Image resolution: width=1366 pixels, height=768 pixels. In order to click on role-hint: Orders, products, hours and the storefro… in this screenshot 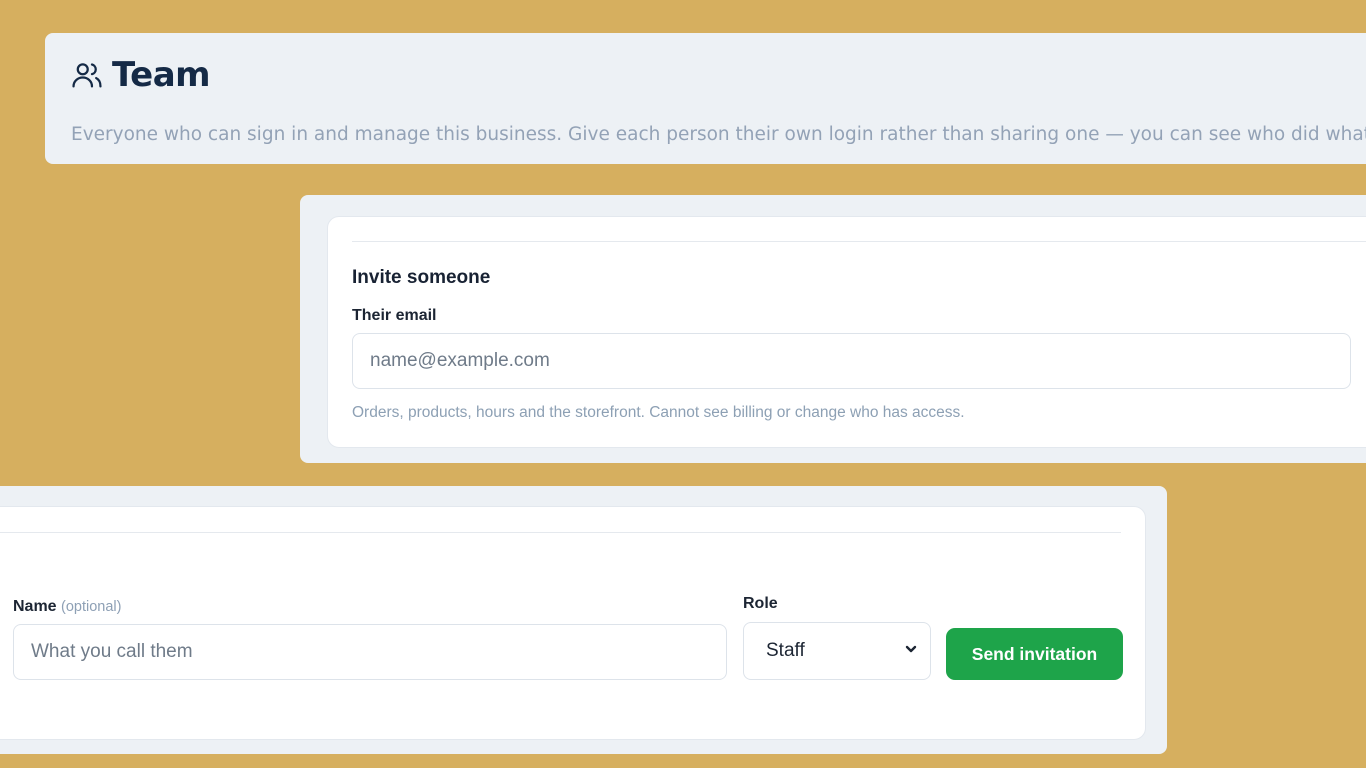, I will do `click(658, 412)`.